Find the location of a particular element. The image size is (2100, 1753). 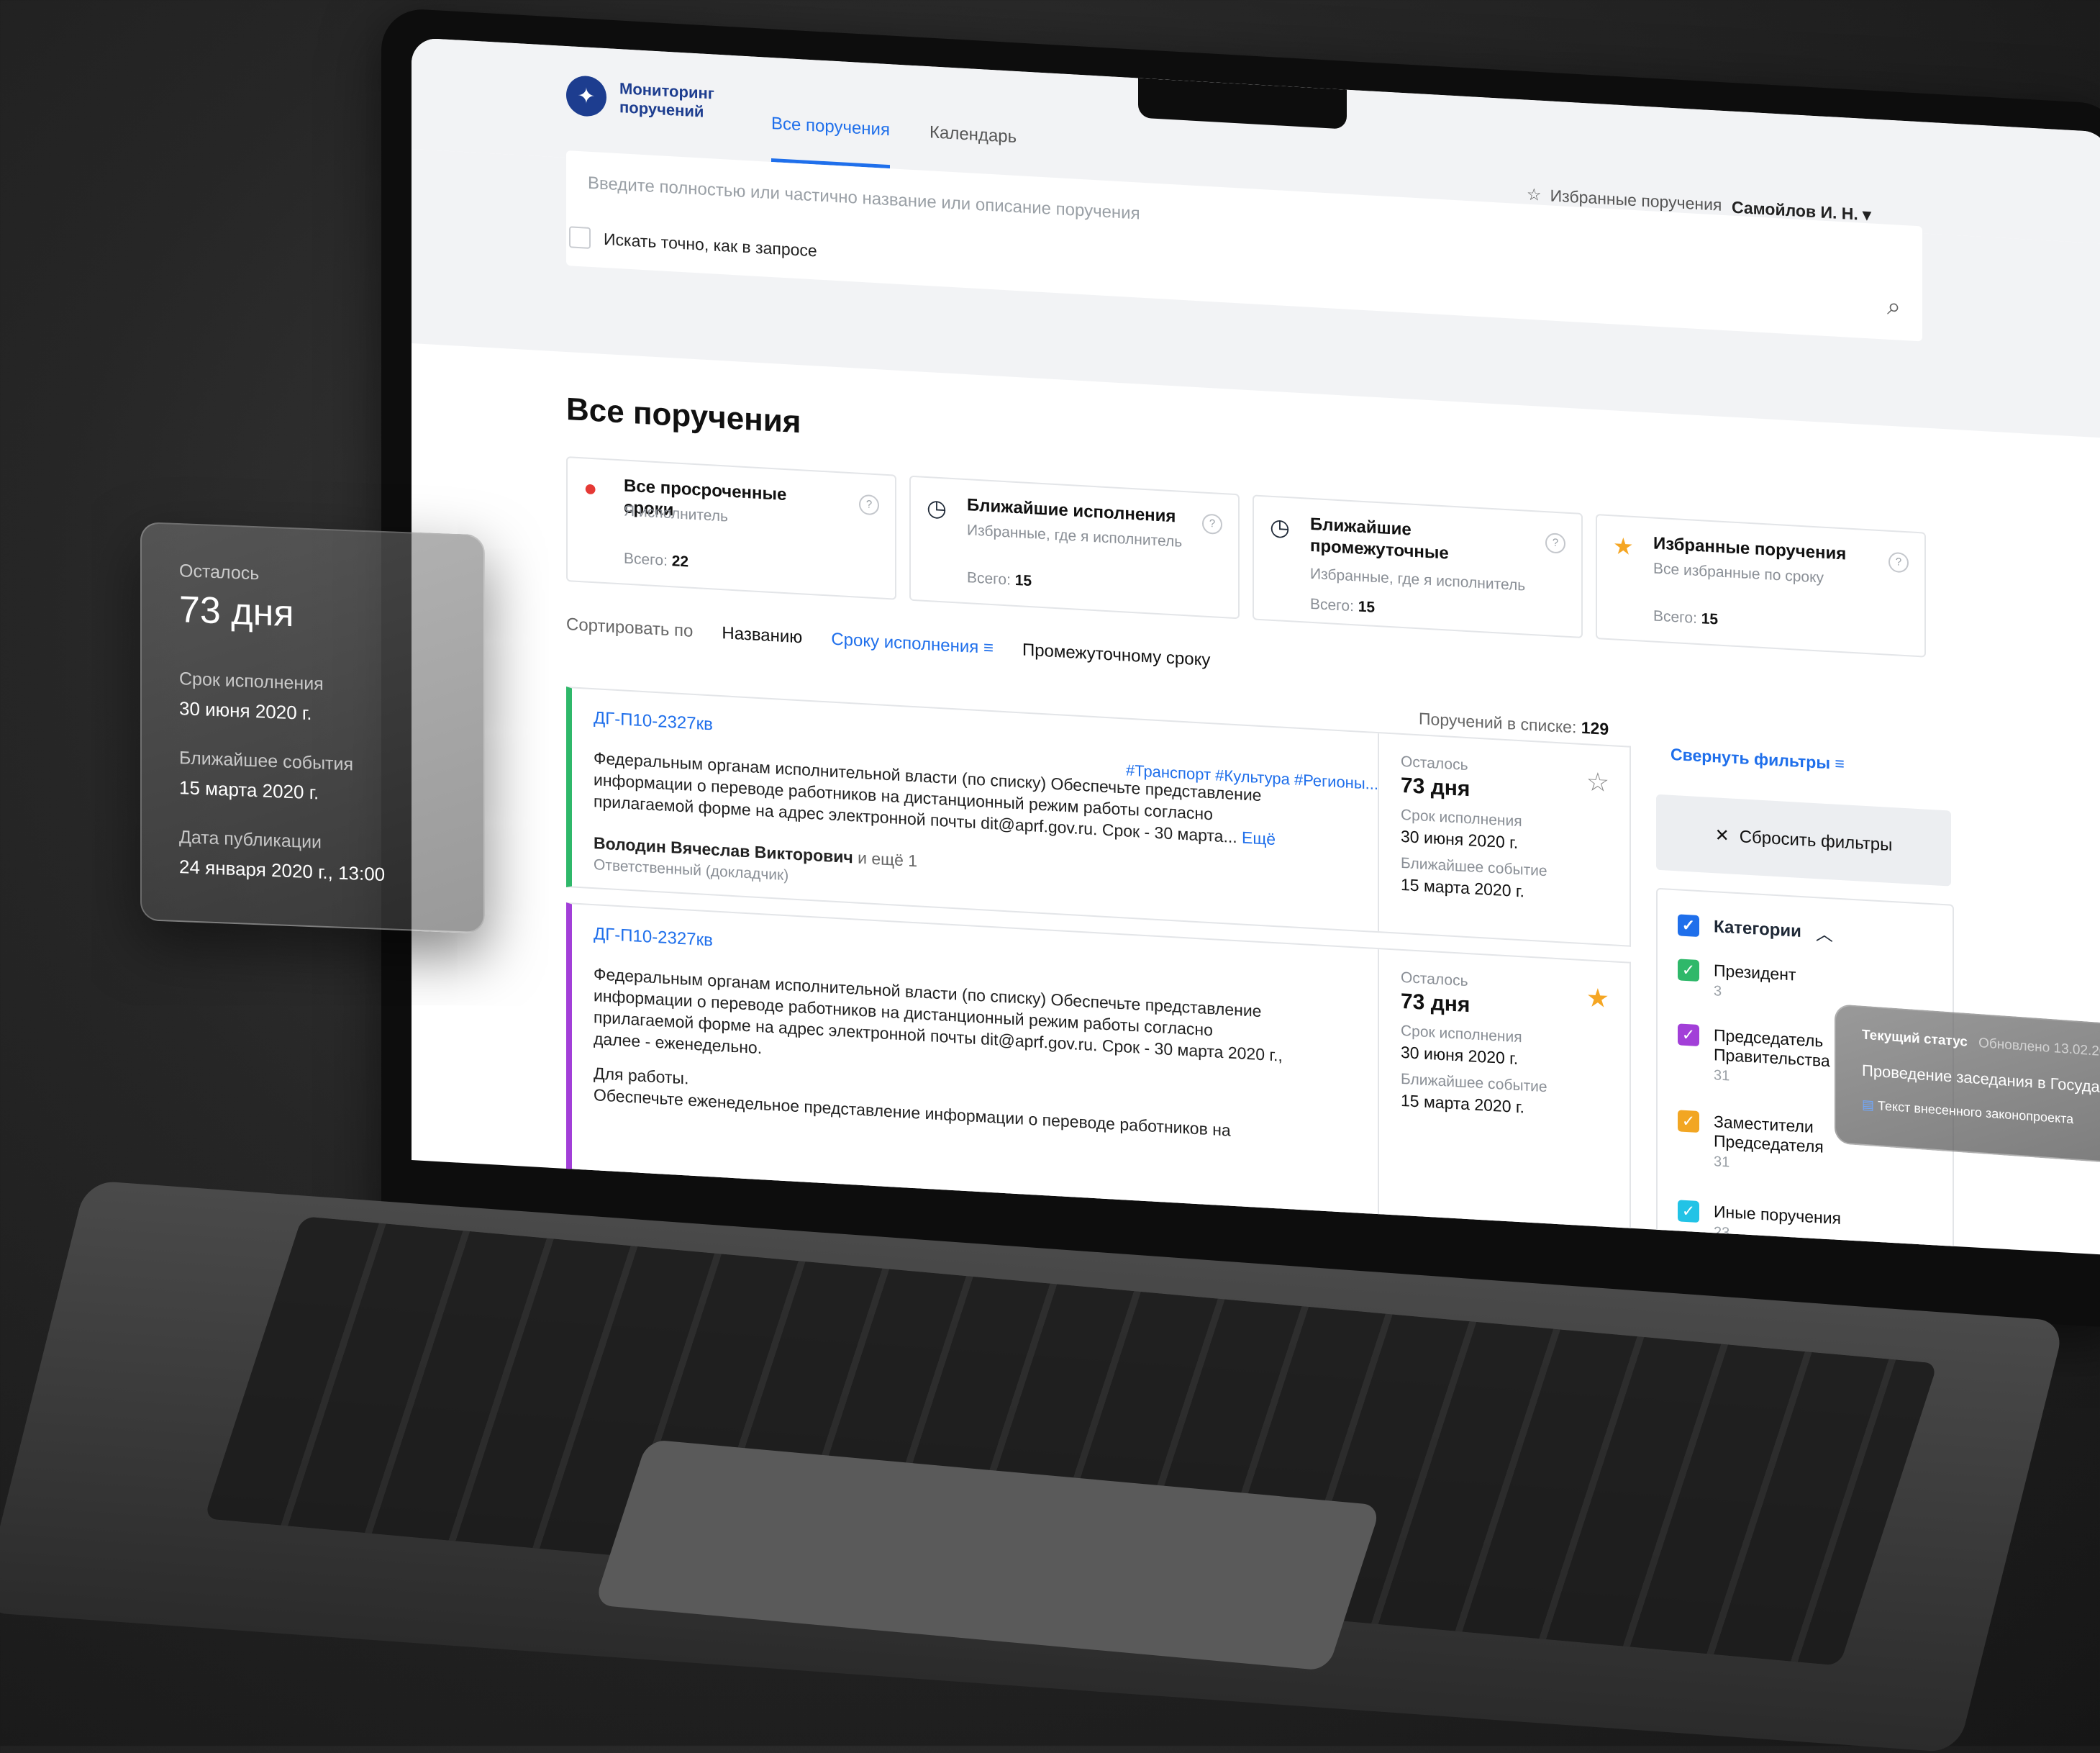

status-text: Проведение заседания в Государ is located at coordinates (1981, 1079).